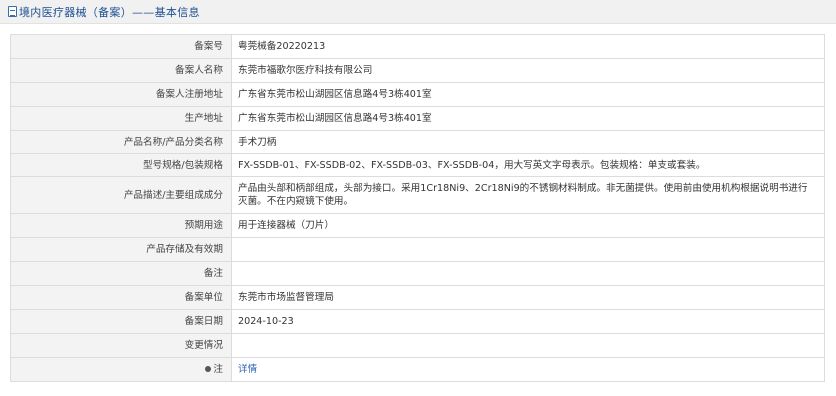  I want to click on row-label-product-name: 产品名称/产品分类名称, so click(121, 142).